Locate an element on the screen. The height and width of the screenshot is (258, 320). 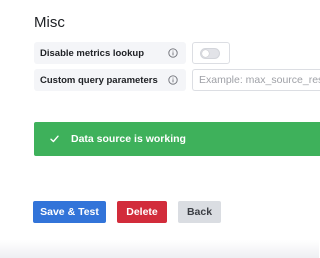
disable-metrics-lookup-label-box: Disable metrics lookup is located at coordinates (110, 53).